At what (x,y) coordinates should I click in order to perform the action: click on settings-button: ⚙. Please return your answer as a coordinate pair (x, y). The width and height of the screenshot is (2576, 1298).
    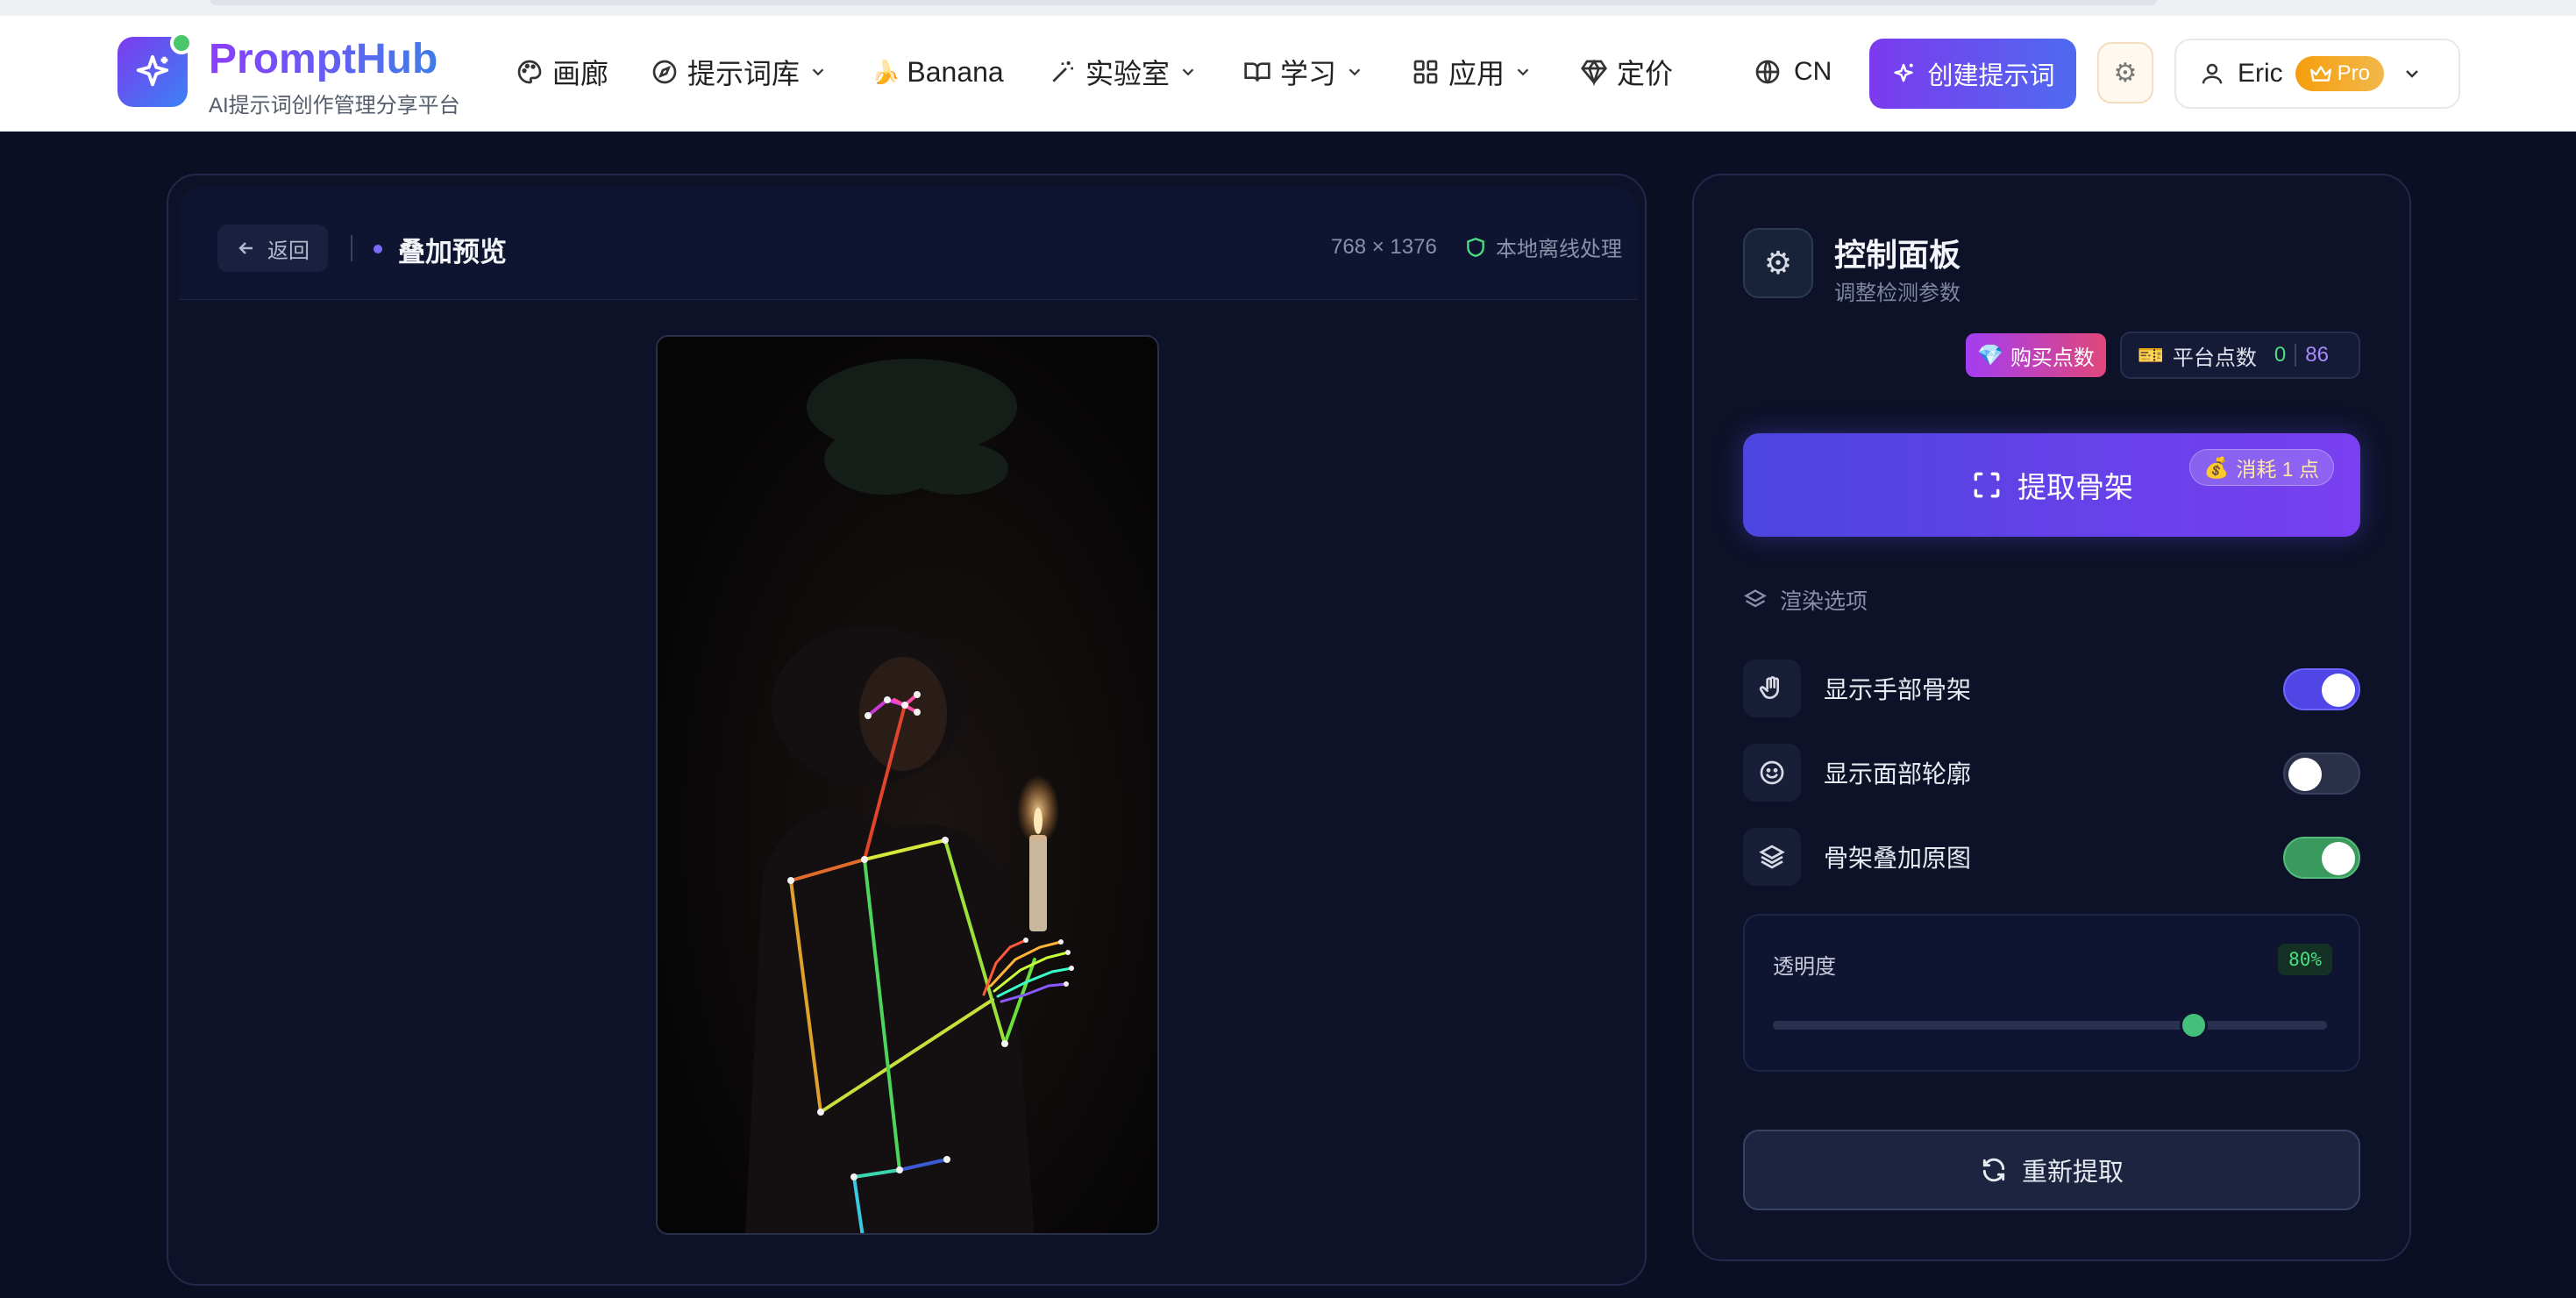
    Looking at the image, I should click on (2125, 72).